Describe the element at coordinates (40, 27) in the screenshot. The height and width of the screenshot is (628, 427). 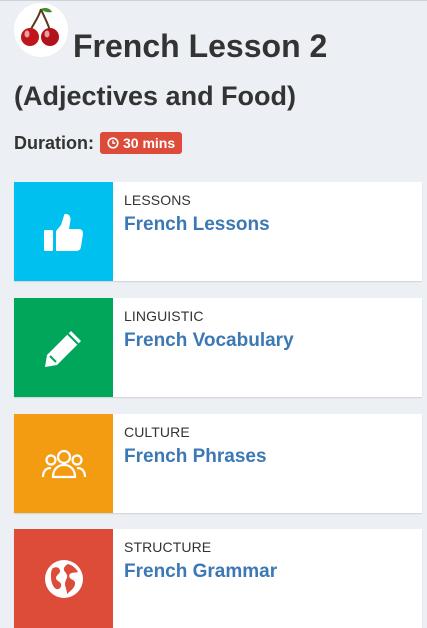
I see `cherries-icon` at that location.